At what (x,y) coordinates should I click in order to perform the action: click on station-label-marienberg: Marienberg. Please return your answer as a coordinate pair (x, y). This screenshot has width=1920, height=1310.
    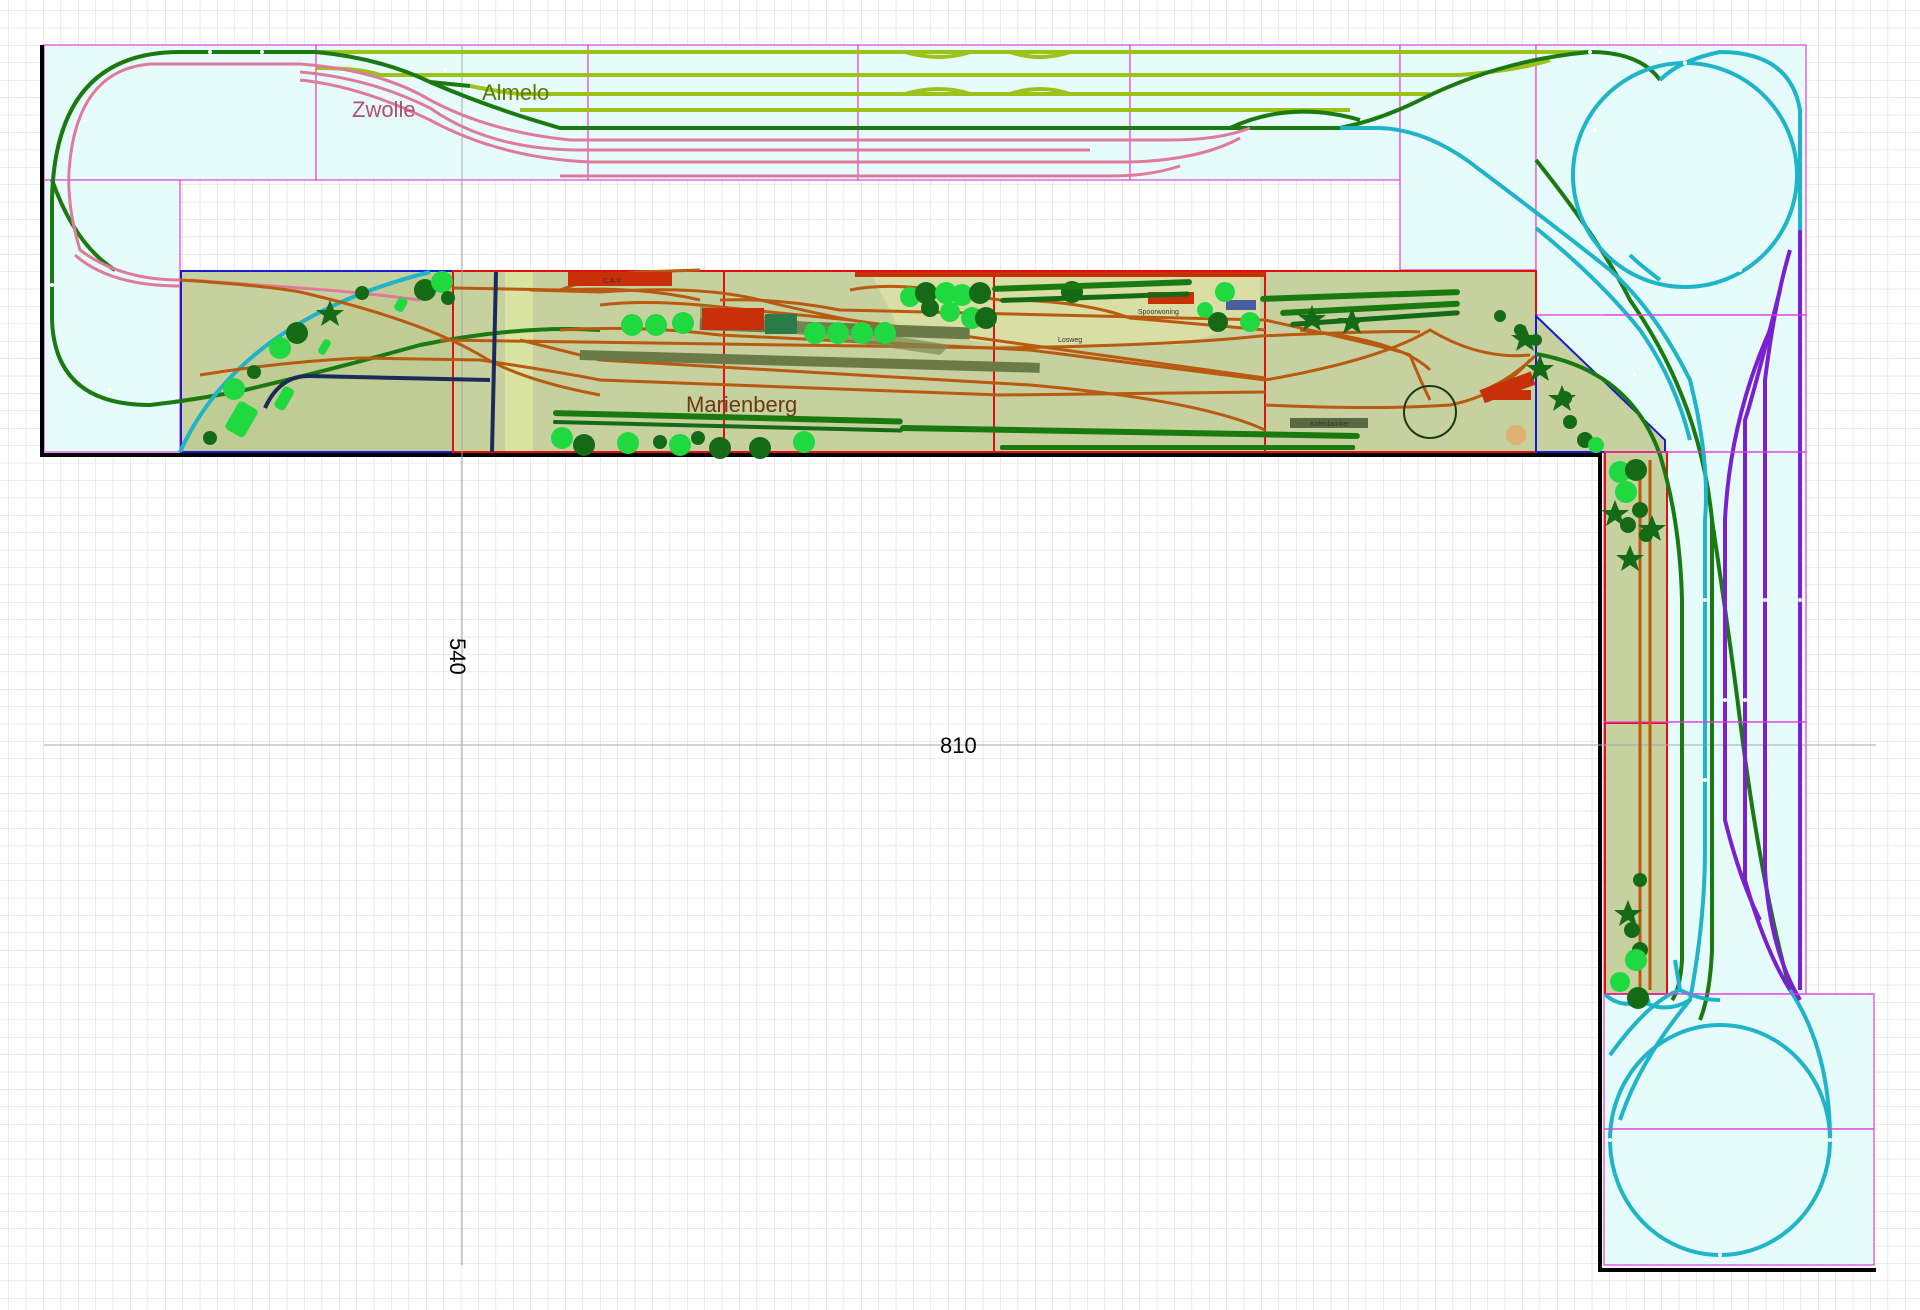
    Looking at the image, I should click on (741, 404).